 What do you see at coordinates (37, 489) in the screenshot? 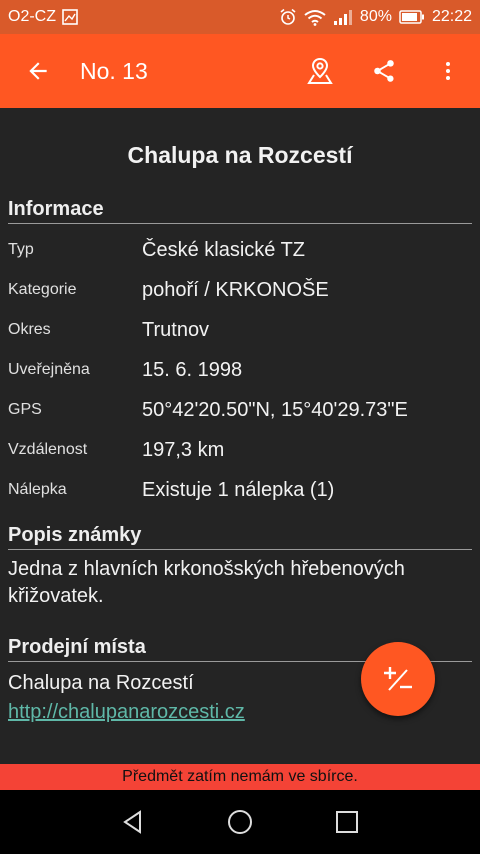
I see `info-label: Nálepka` at bounding box center [37, 489].